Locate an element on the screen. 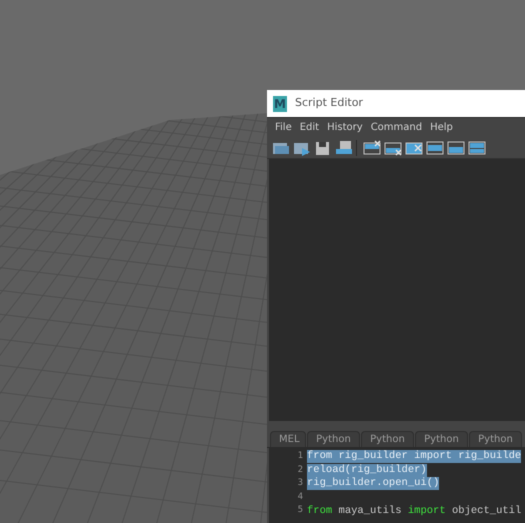 The height and width of the screenshot is (523, 525). bottom-panel-icon is located at coordinates (456, 148).